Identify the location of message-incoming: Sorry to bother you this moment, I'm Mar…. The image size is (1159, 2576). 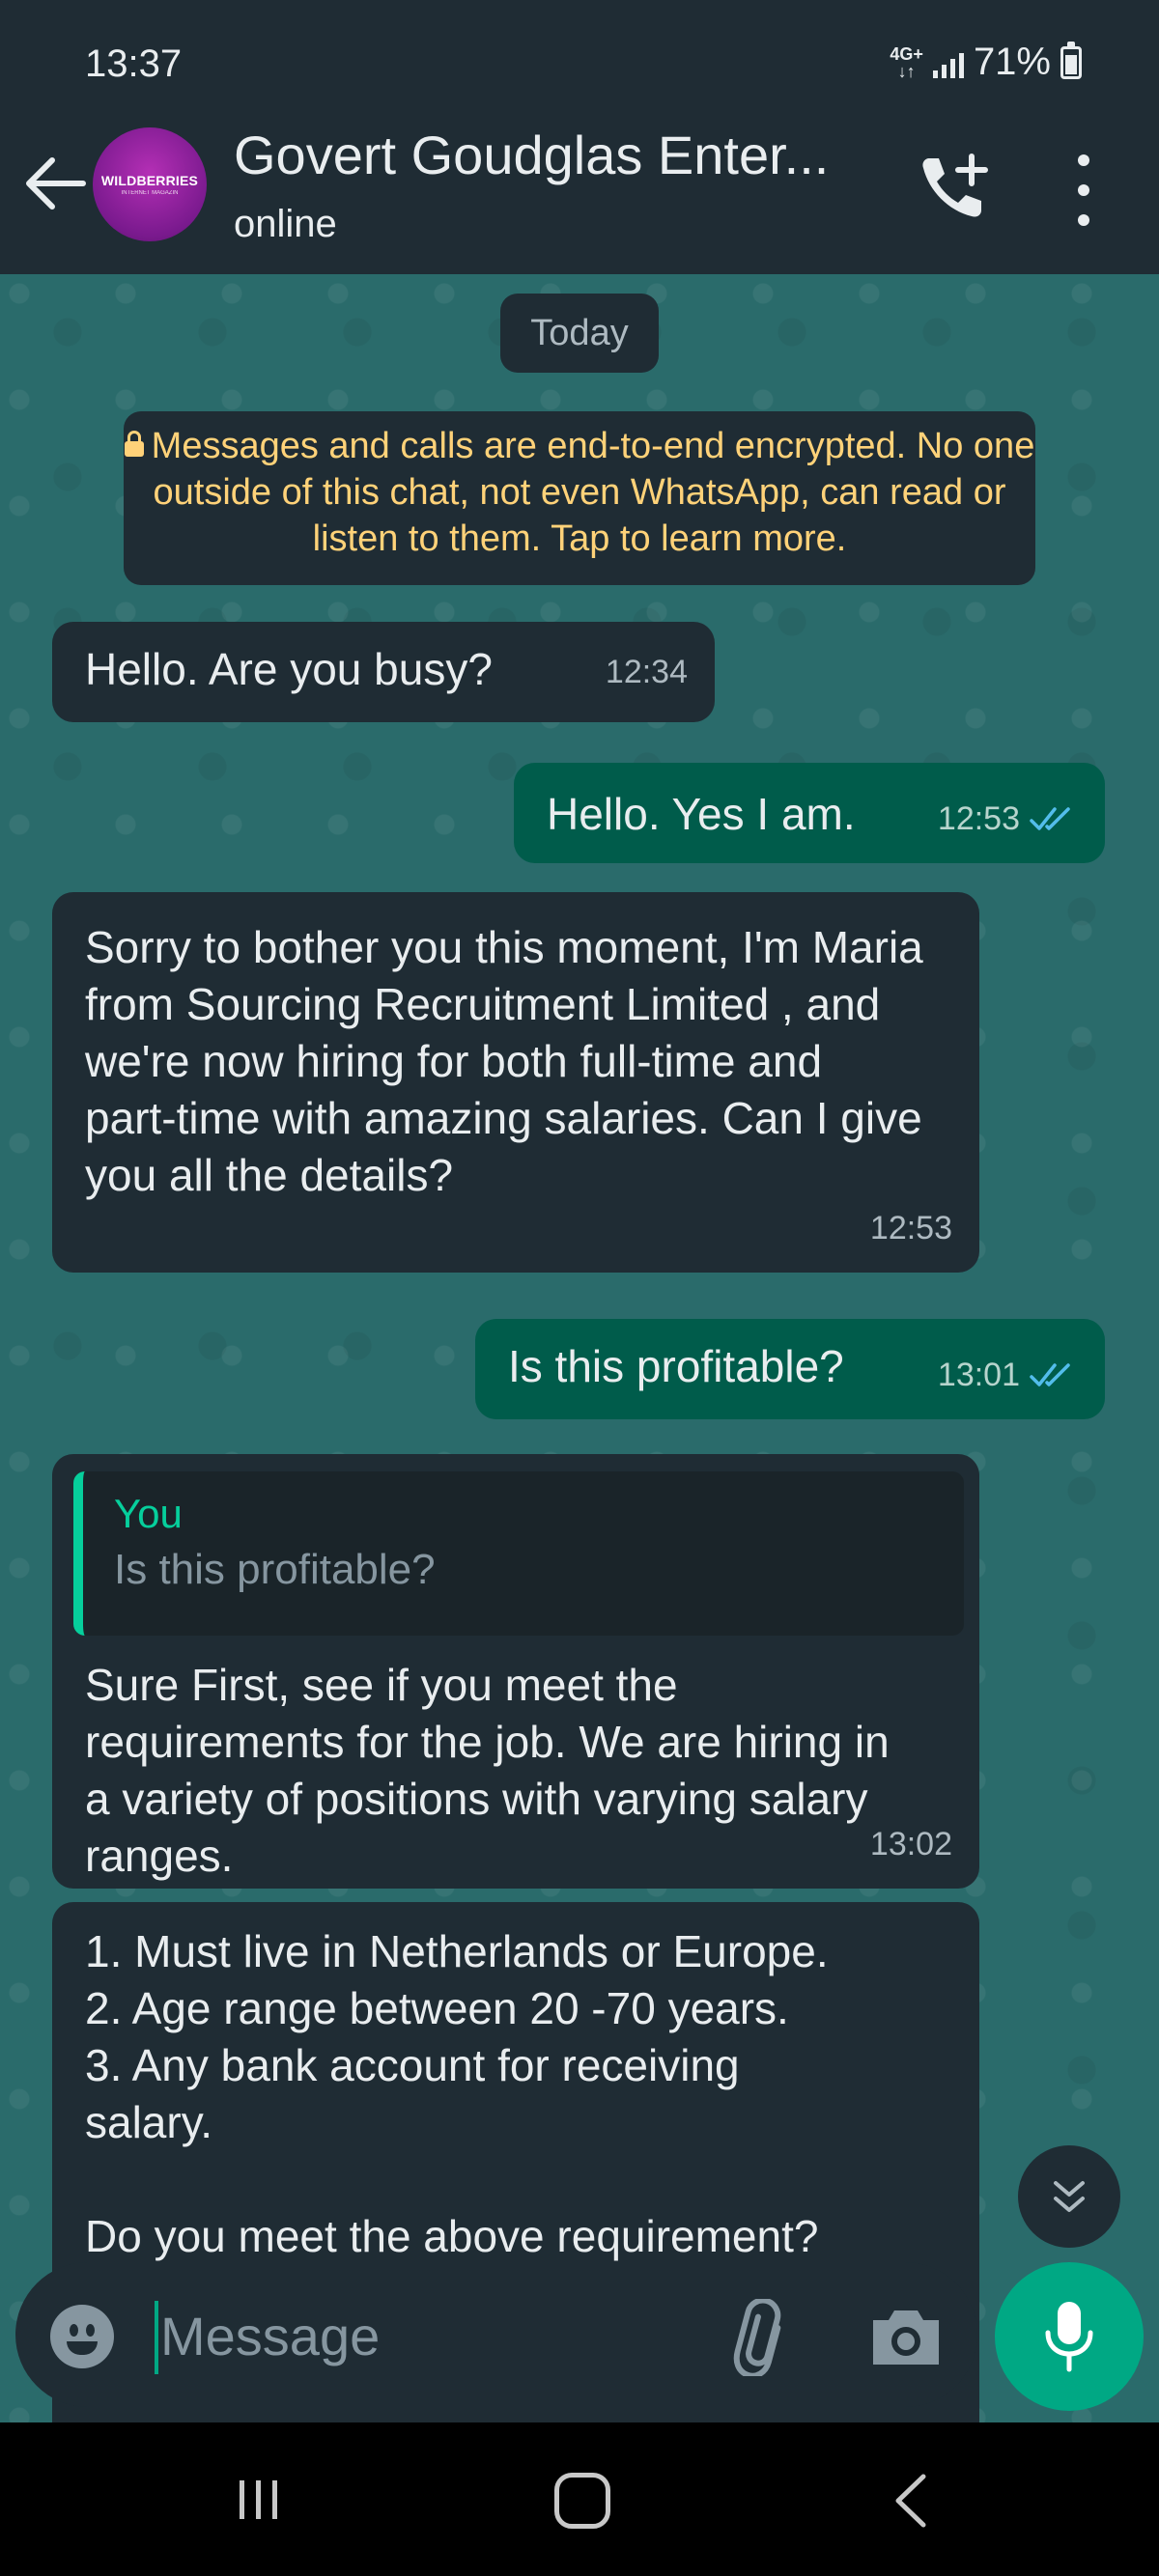
(515, 1083).